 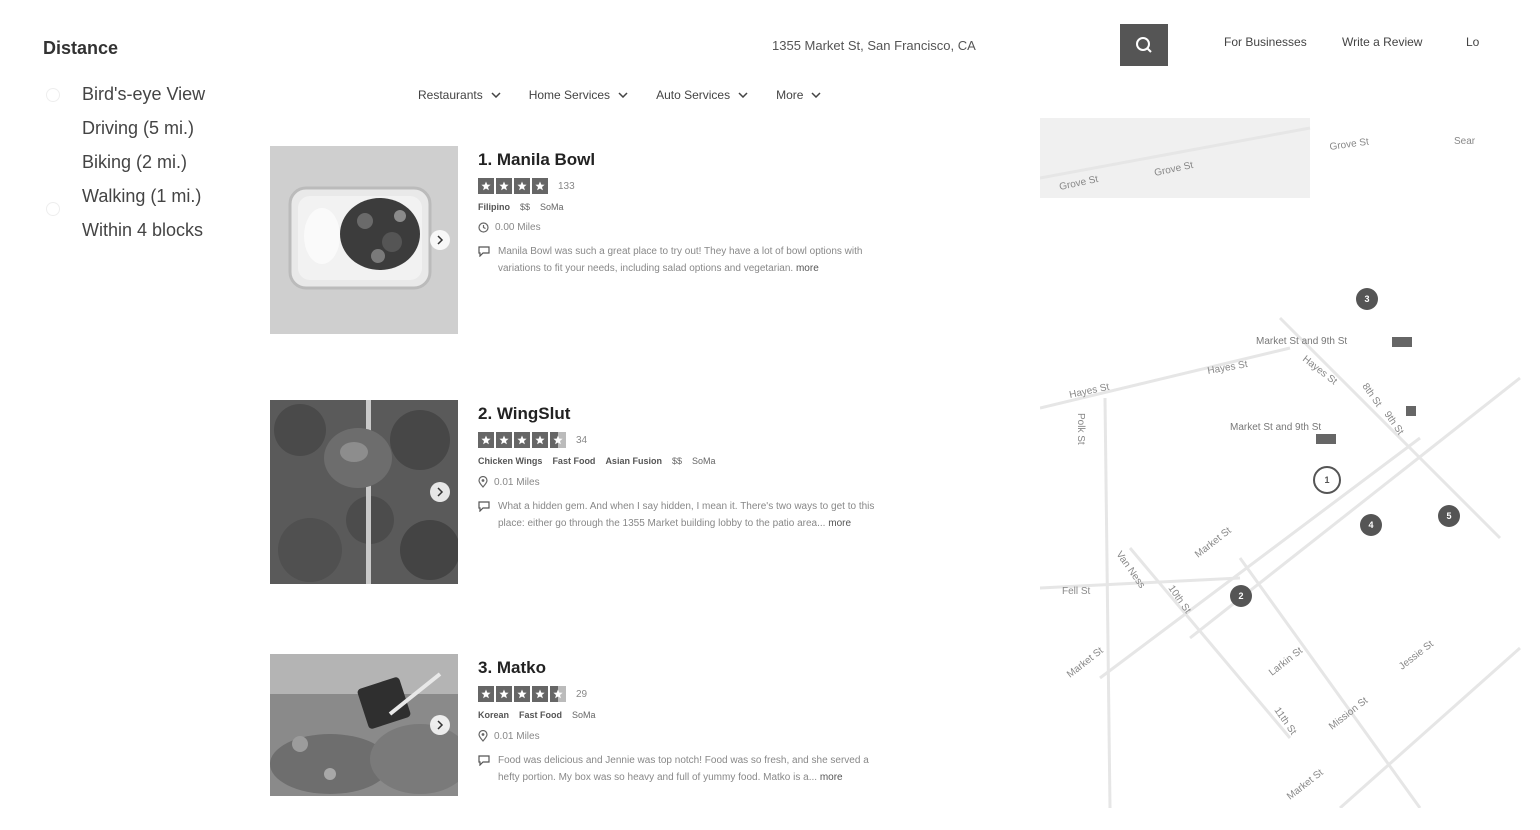 What do you see at coordinates (513, 186) in the screenshot?
I see `star-rating` at bounding box center [513, 186].